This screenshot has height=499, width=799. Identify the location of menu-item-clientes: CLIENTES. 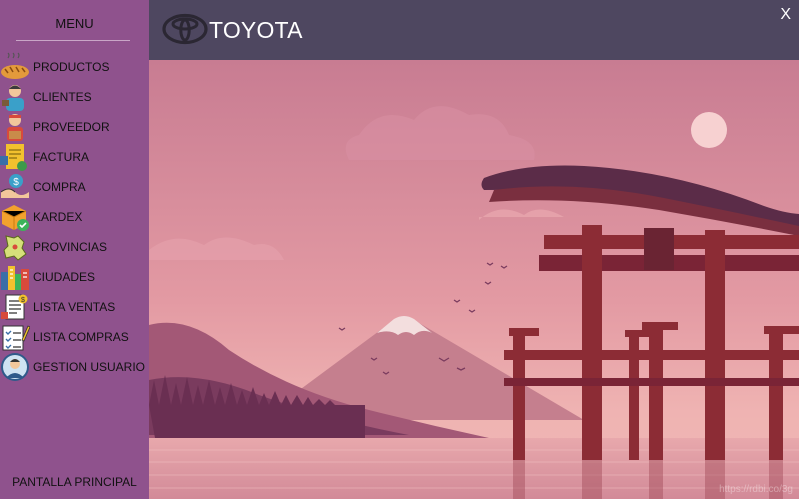
(74, 97).